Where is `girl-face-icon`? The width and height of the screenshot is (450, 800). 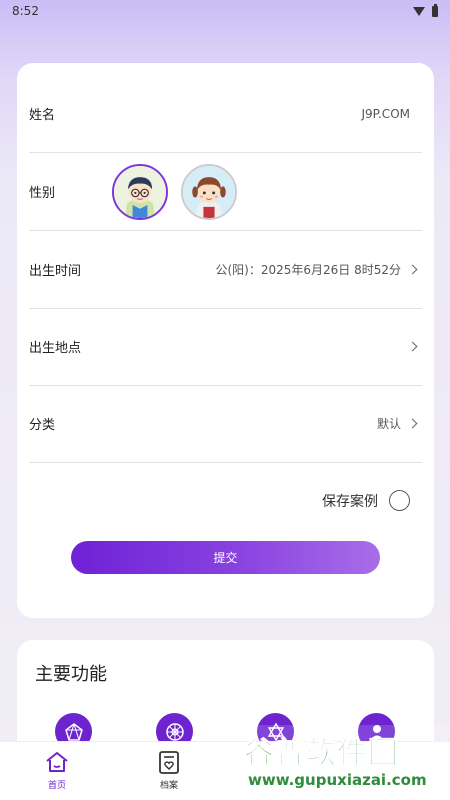
girl-face-icon is located at coordinates (209, 192).